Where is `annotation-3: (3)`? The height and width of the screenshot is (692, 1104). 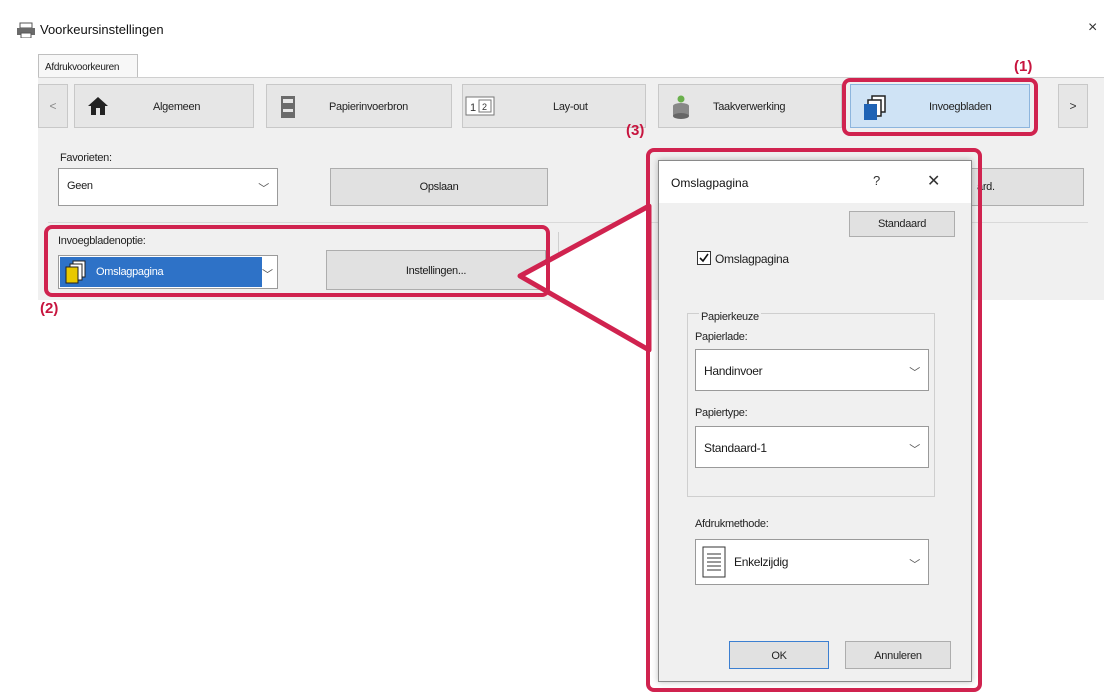
annotation-3: (3) is located at coordinates (635, 130).